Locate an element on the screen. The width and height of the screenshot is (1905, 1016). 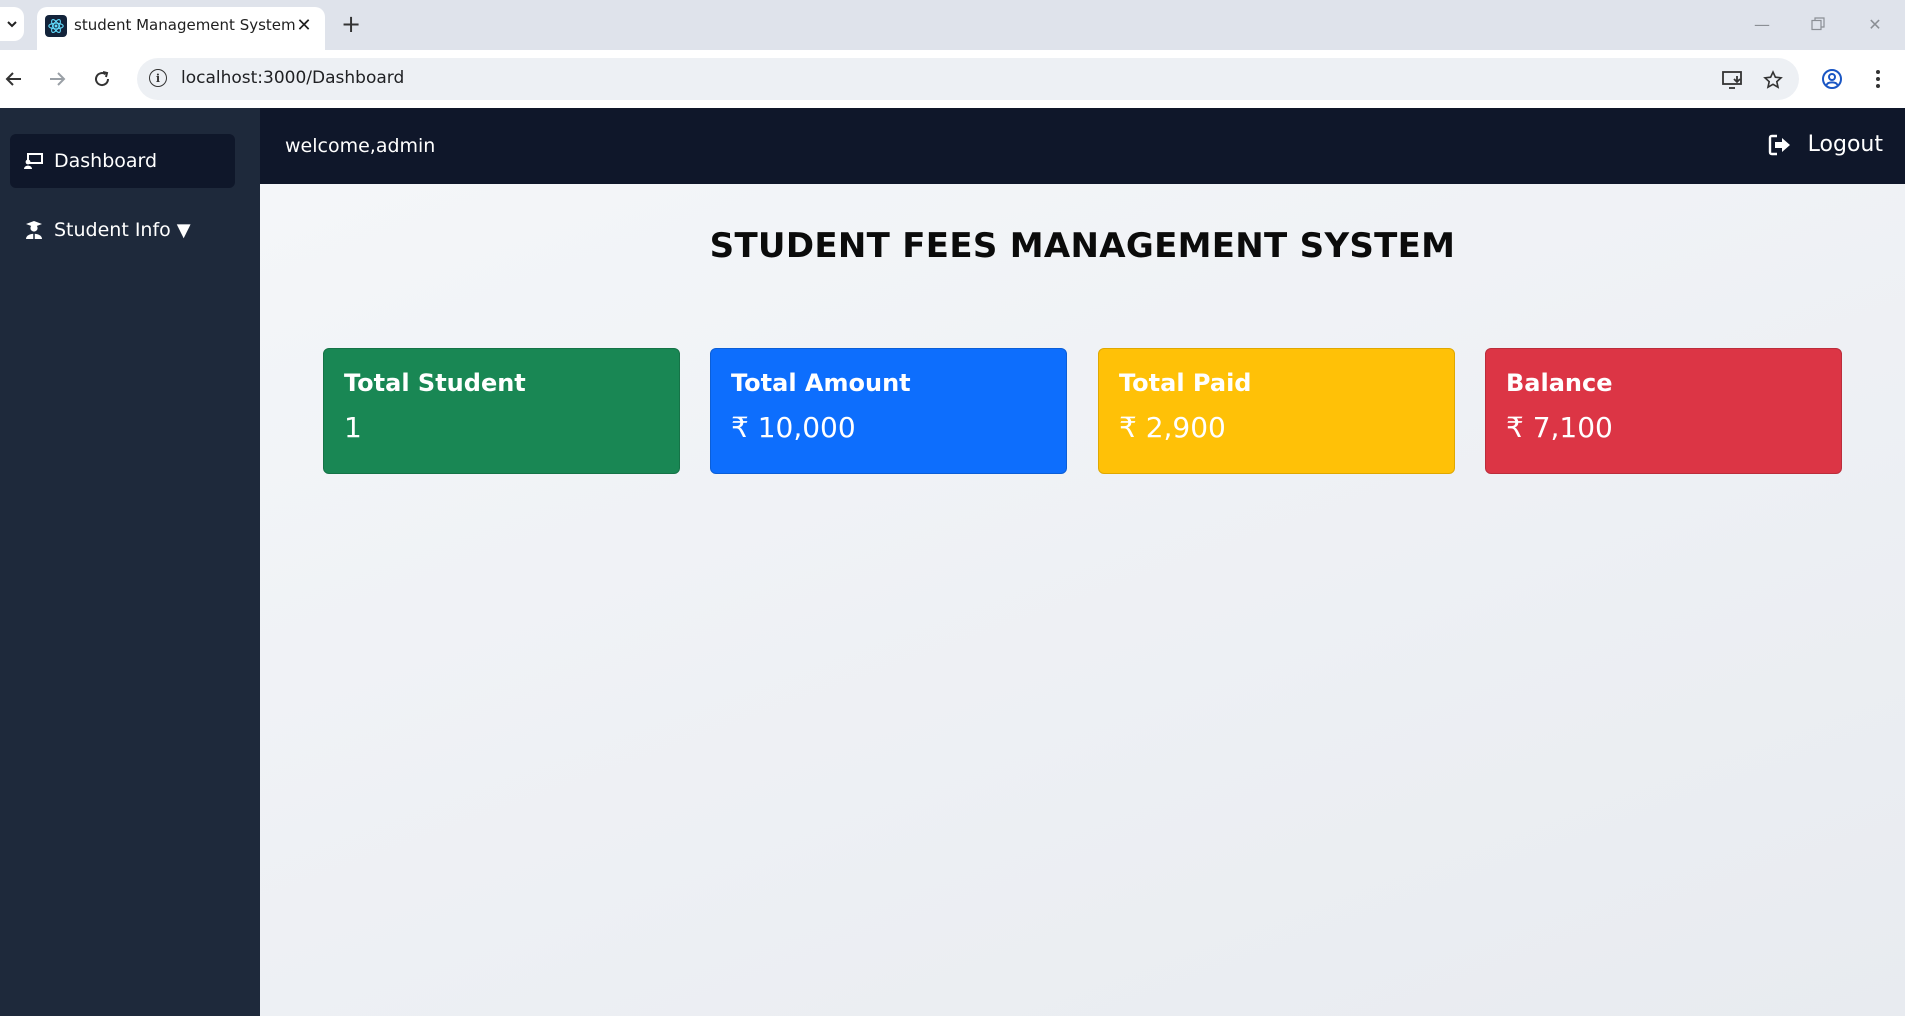
browser-tab-strip: student Management System ✕ + — ✕ is located at coordinates (952, 25).